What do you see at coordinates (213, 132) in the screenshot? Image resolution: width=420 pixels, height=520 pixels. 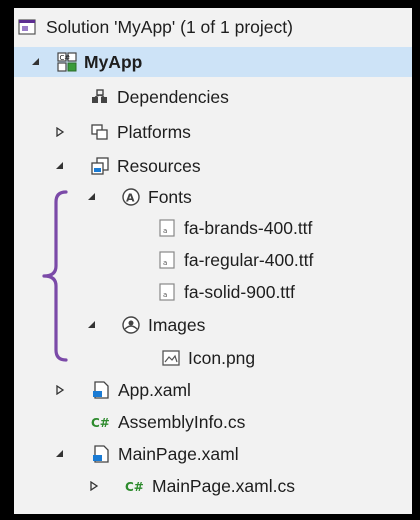 I see `tree-item-platforms: Platforms` at bounding box center [213, 132].